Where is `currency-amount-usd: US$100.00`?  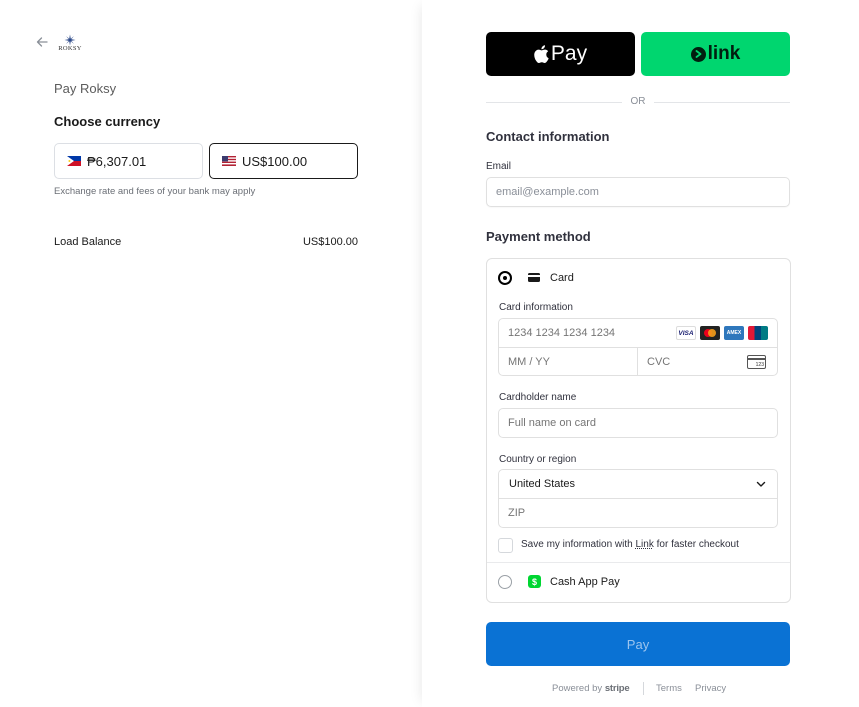 currency-amount-usd: US$100.00 is located at coordinates (275, 161).